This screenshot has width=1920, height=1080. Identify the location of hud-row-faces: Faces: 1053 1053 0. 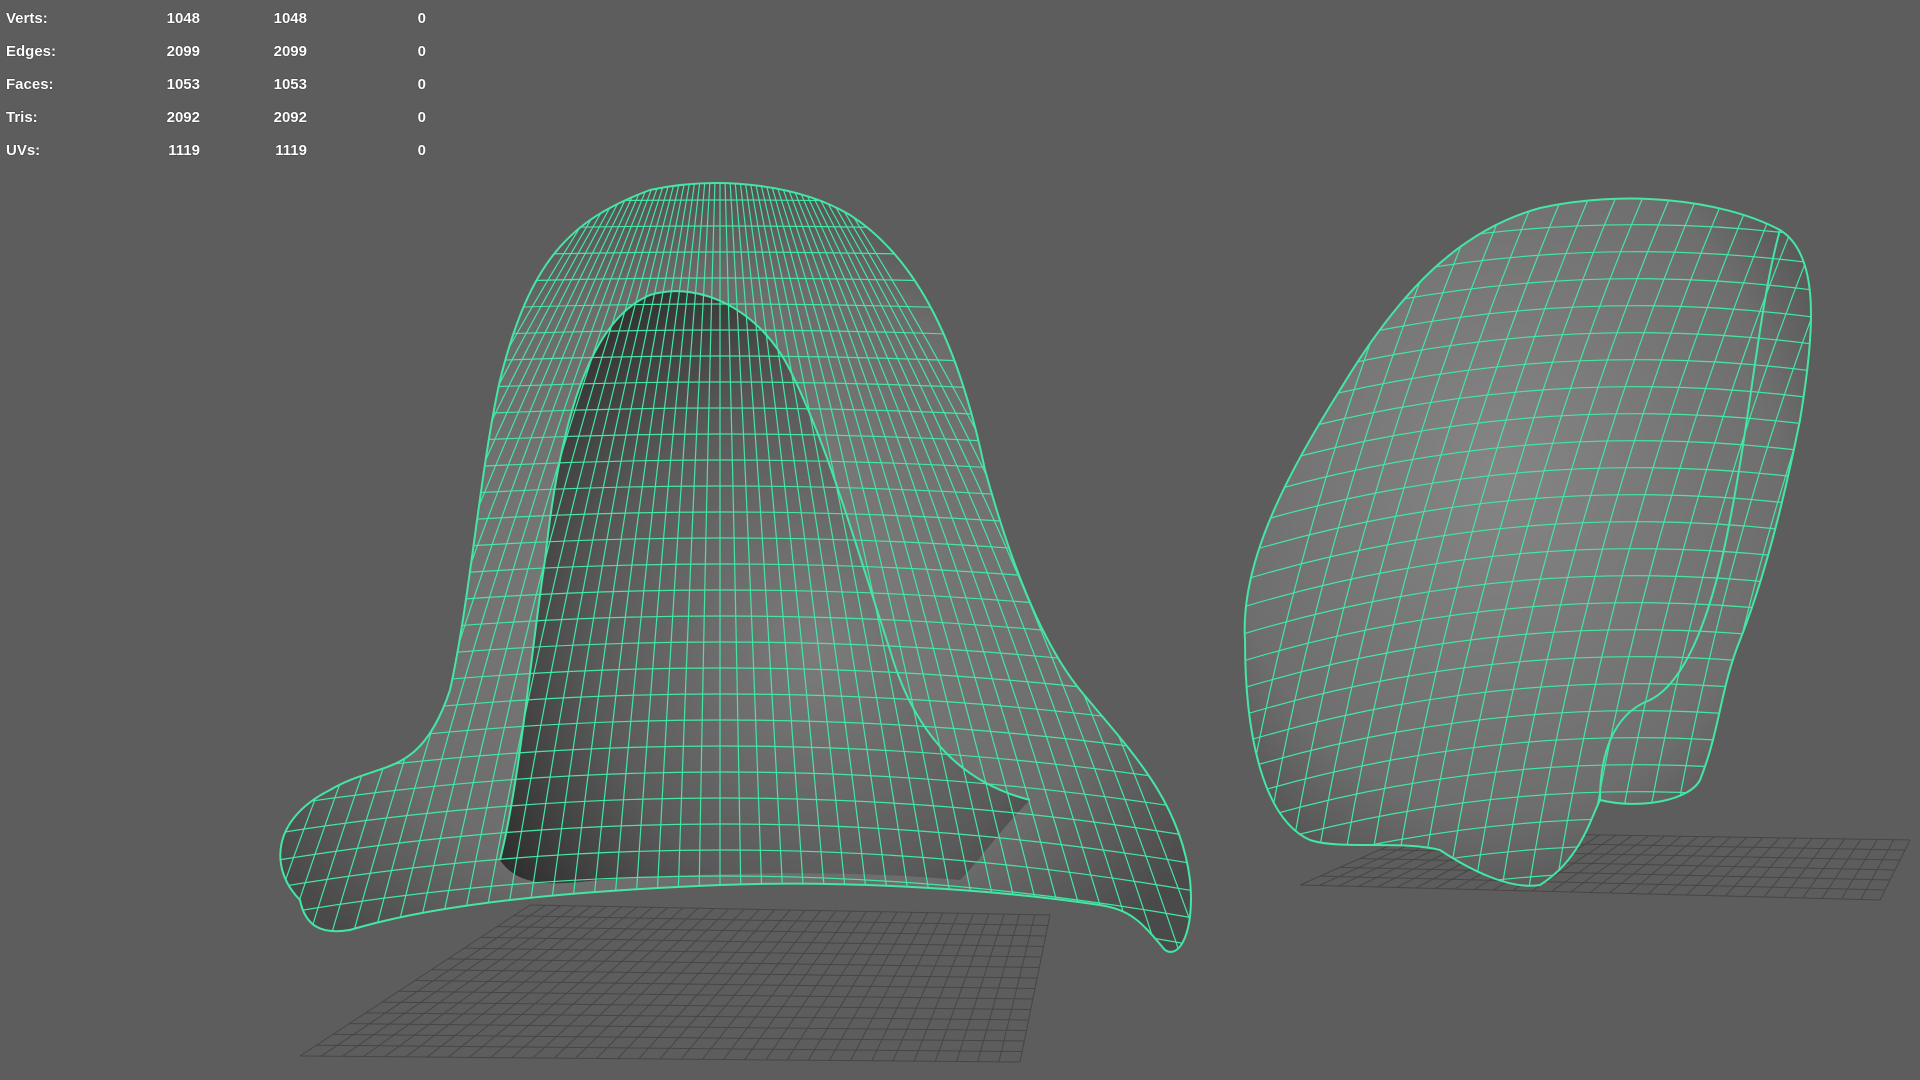
(216, 84).